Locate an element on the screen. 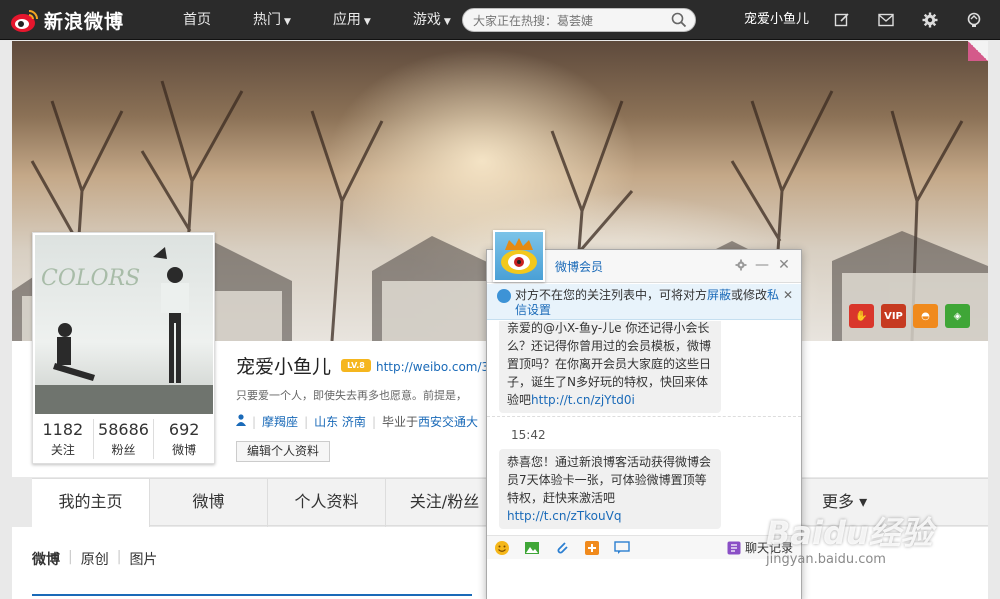 This screenshot has height=599, width=1000. chat-title: 微博会员 is located at coordinates (579, 267).